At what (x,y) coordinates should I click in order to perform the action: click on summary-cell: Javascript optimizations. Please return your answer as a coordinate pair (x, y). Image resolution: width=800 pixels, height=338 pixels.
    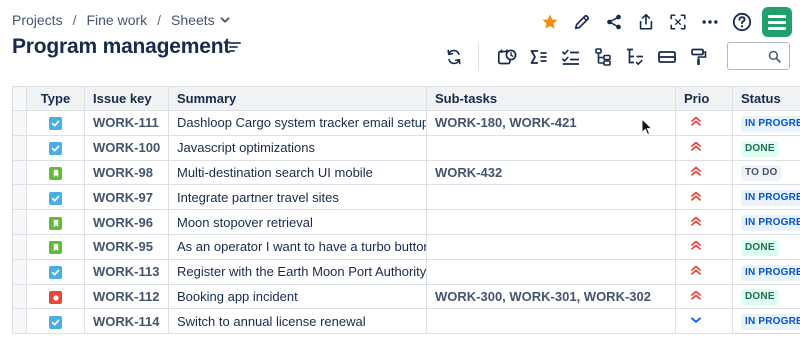
    Looking at the image, I should click on (297, 147).